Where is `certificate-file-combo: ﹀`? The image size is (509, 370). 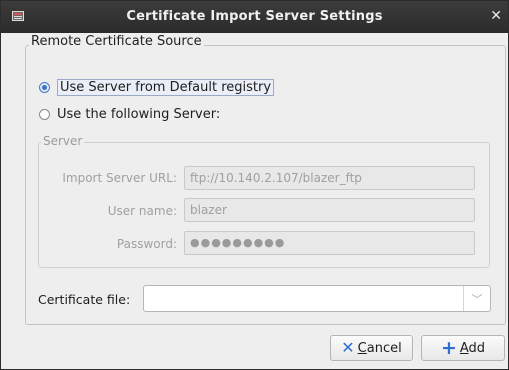 certificate-file-combo: ﹀ is located at coordinates (317, 298).